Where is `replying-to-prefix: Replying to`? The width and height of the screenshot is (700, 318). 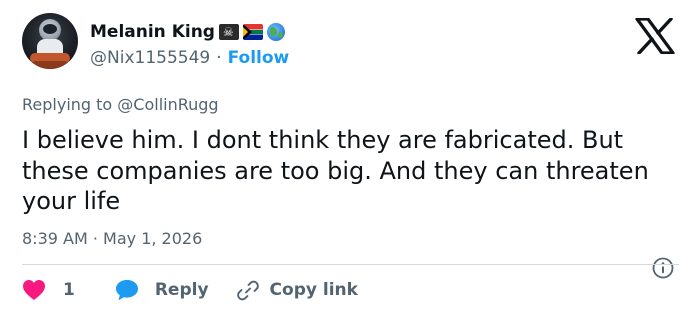
replying-to-prefix: Replying to is located at coordinates (67, 104).